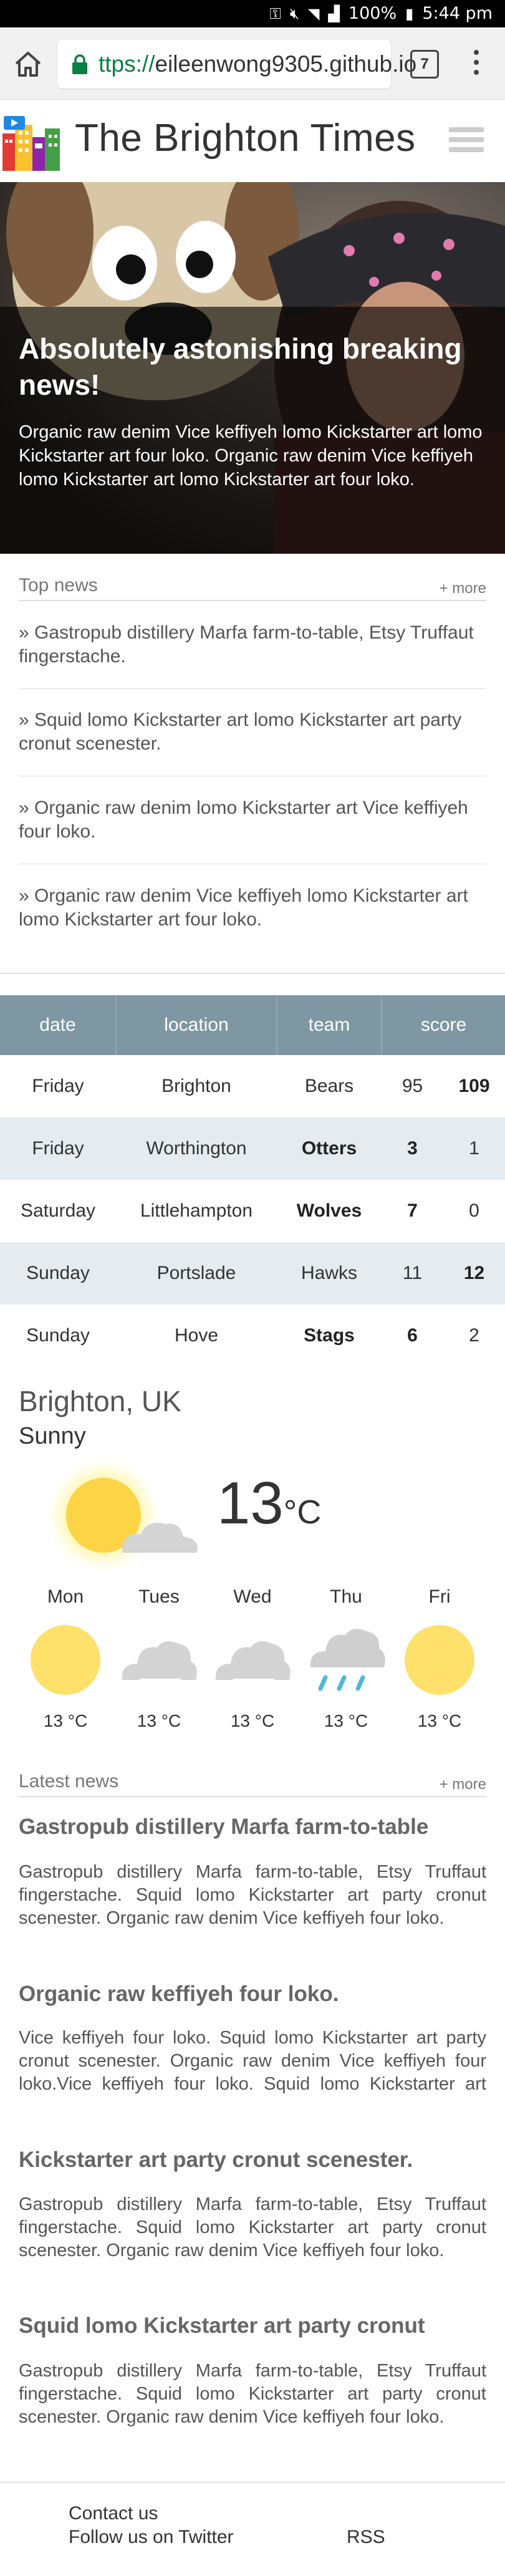 This screenshot has height=2576, width=505. Describe the element at coordinates (159, 1596) in the screenshot. I see `forecast-day-label: Tues` at that location.